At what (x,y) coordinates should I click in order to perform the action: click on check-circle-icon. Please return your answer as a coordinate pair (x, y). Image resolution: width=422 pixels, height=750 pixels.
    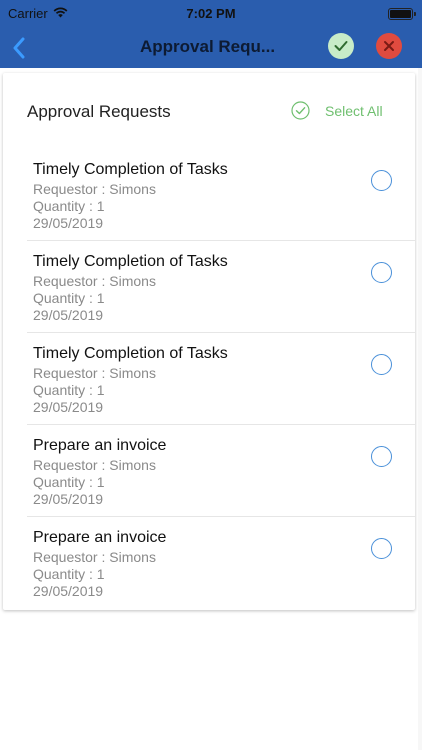
    Looking at the image, I should click on (341, 46).